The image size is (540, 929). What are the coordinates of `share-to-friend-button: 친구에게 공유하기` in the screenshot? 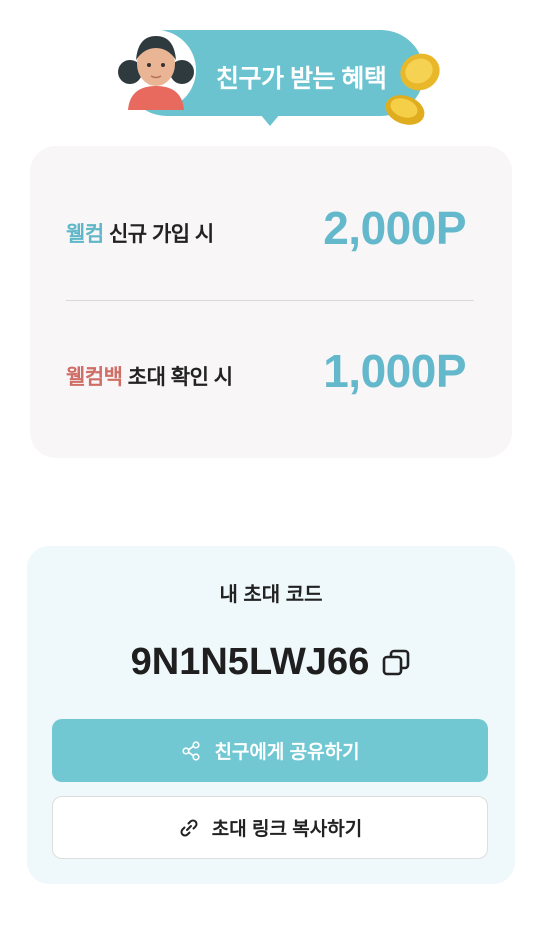 It's located at (270, 750).